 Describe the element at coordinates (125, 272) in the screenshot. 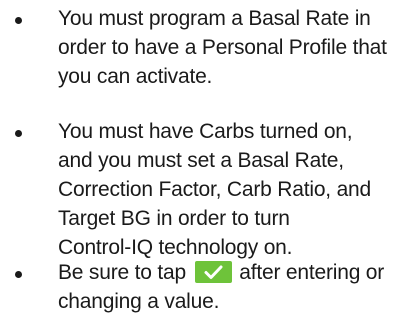

I see `bullet-text-before-icon: Be sure to tap` at that location.